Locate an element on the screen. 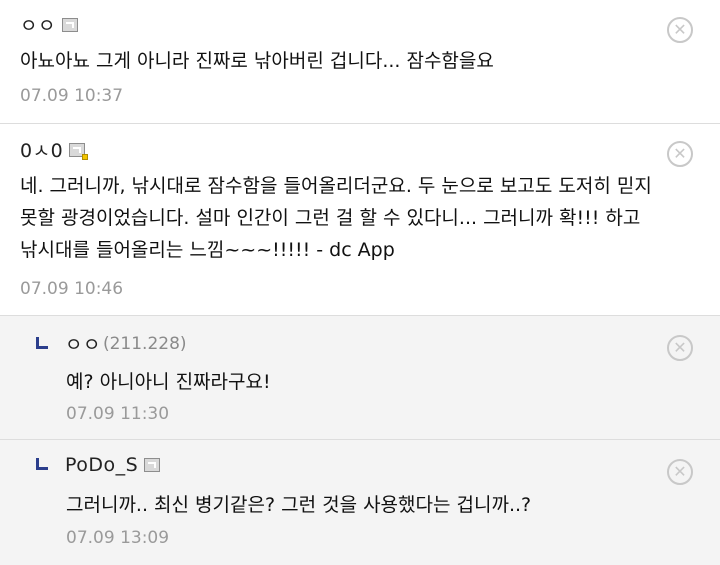  comment-timestamp: 07.09 11:30 is located at coordinates (118, 414).